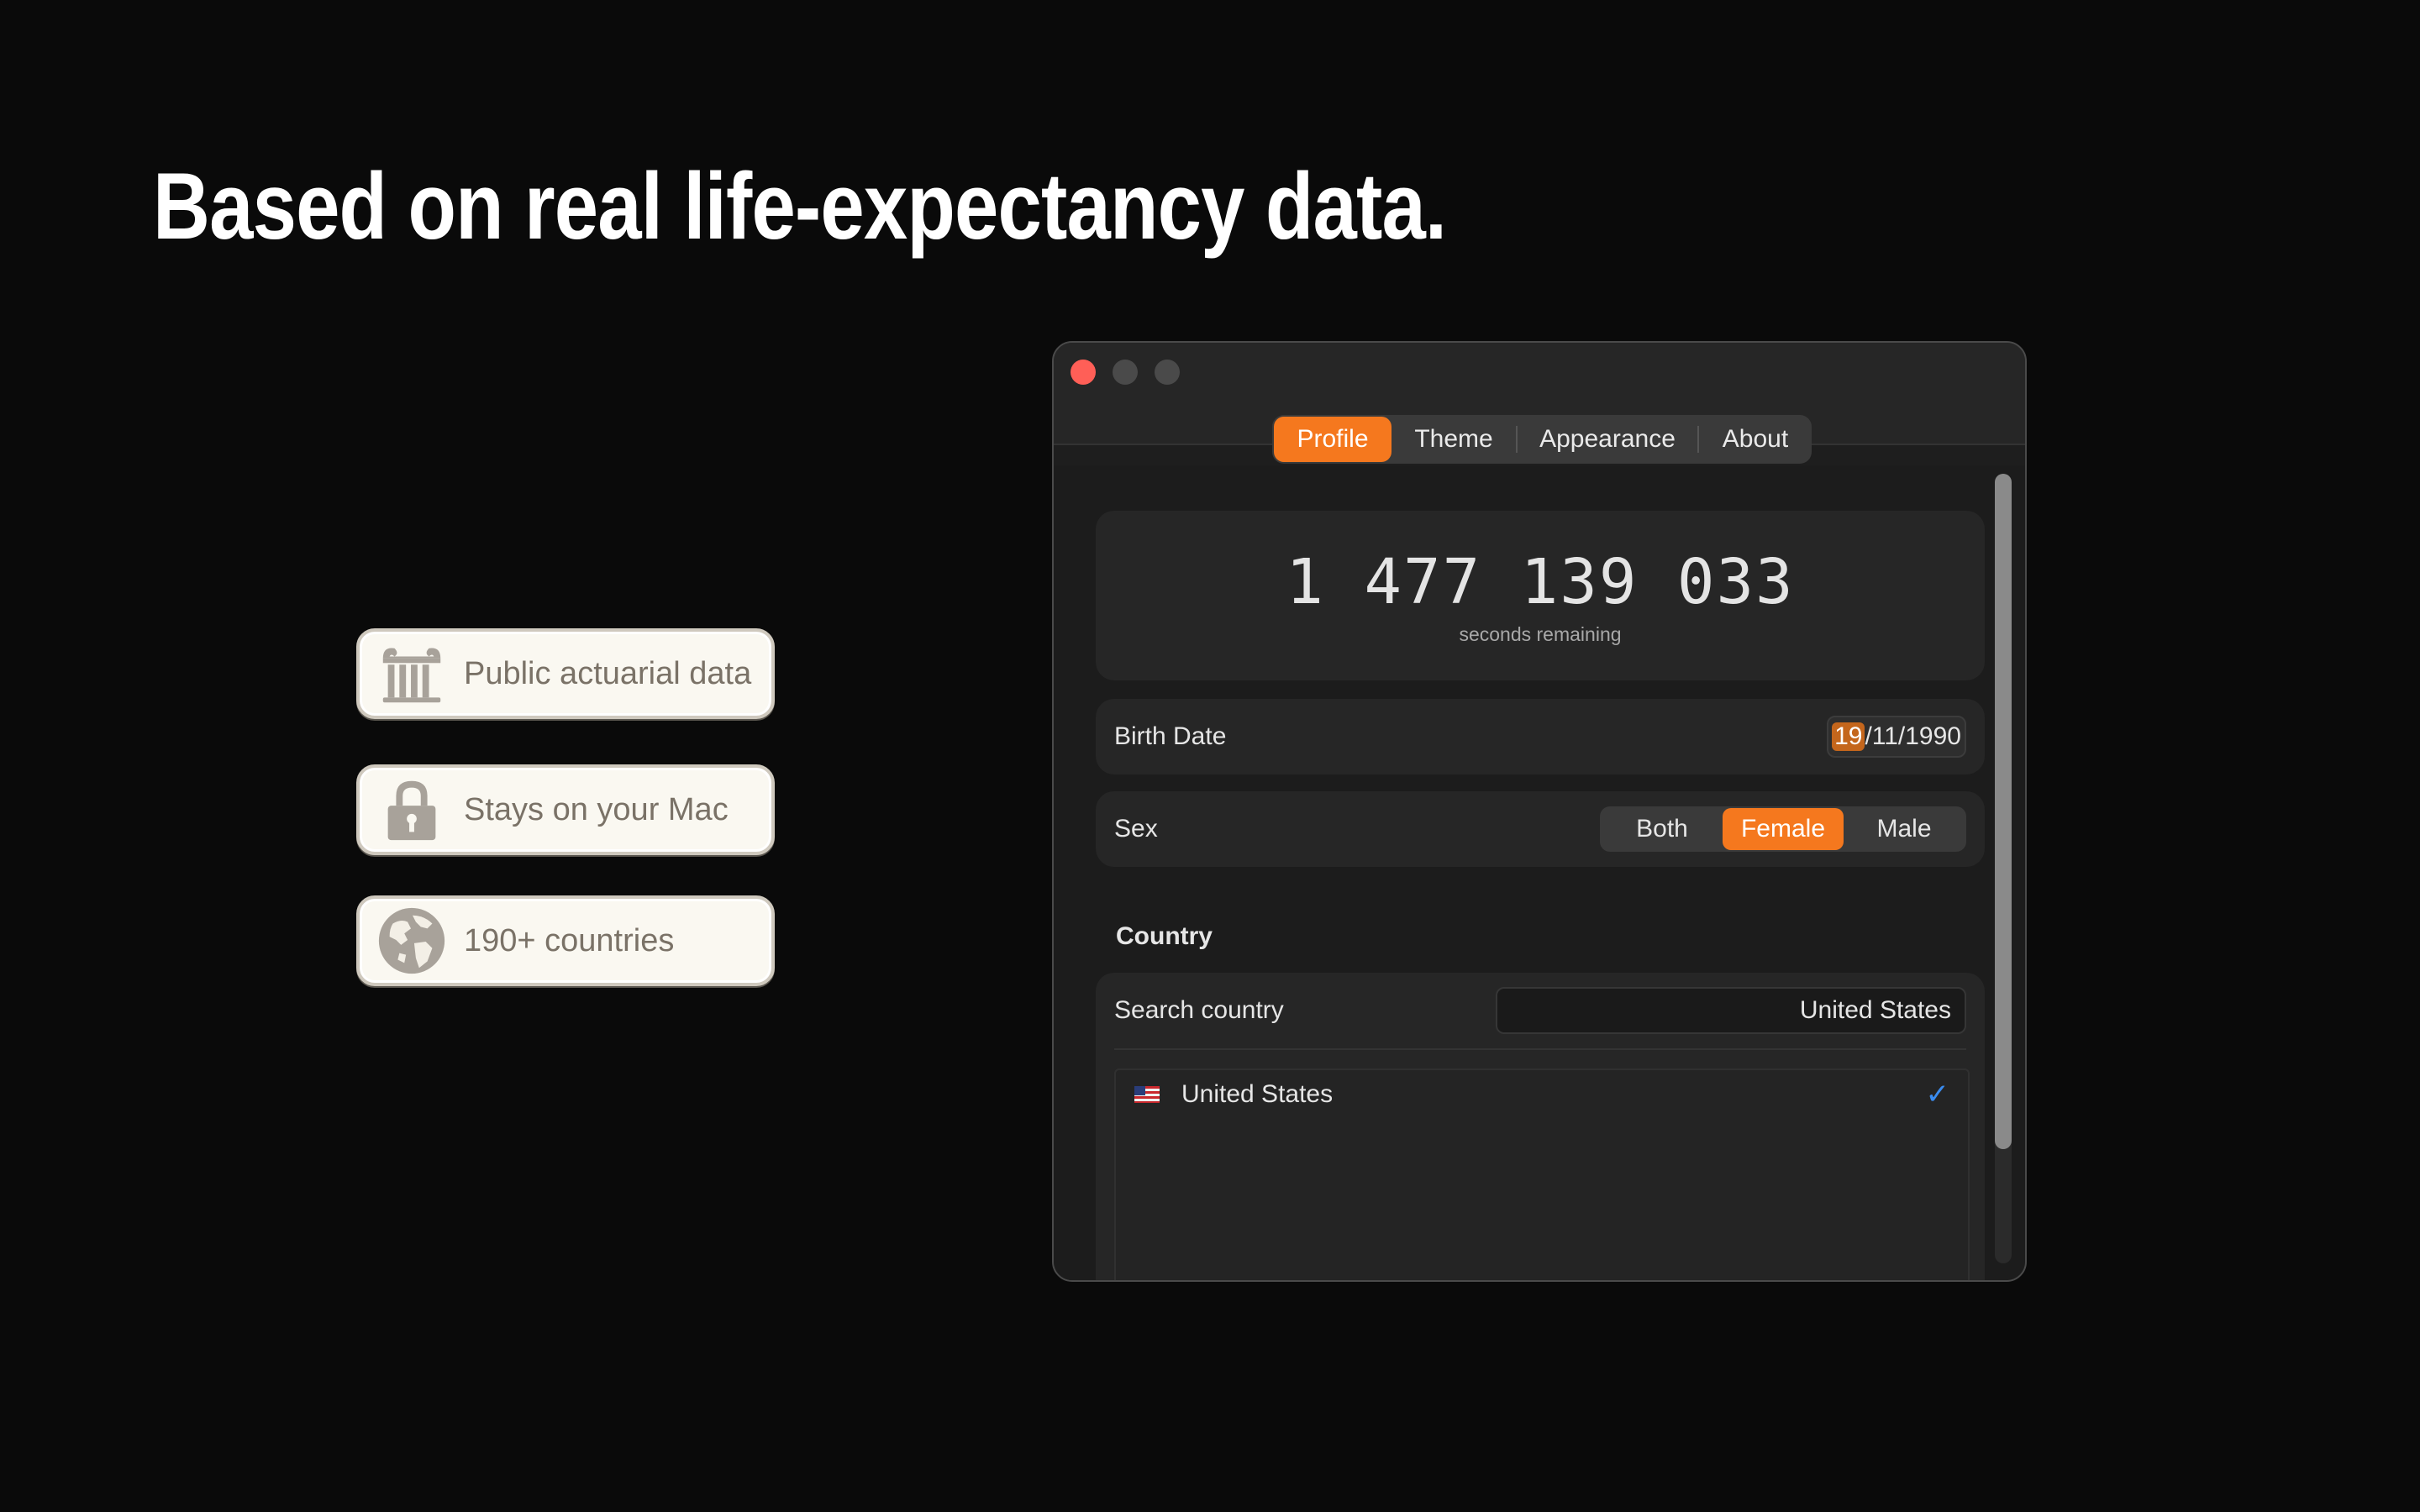 The width and height of the screenshot is (2420, 1512). I want to click on zoom-button, so click(1167, 372).